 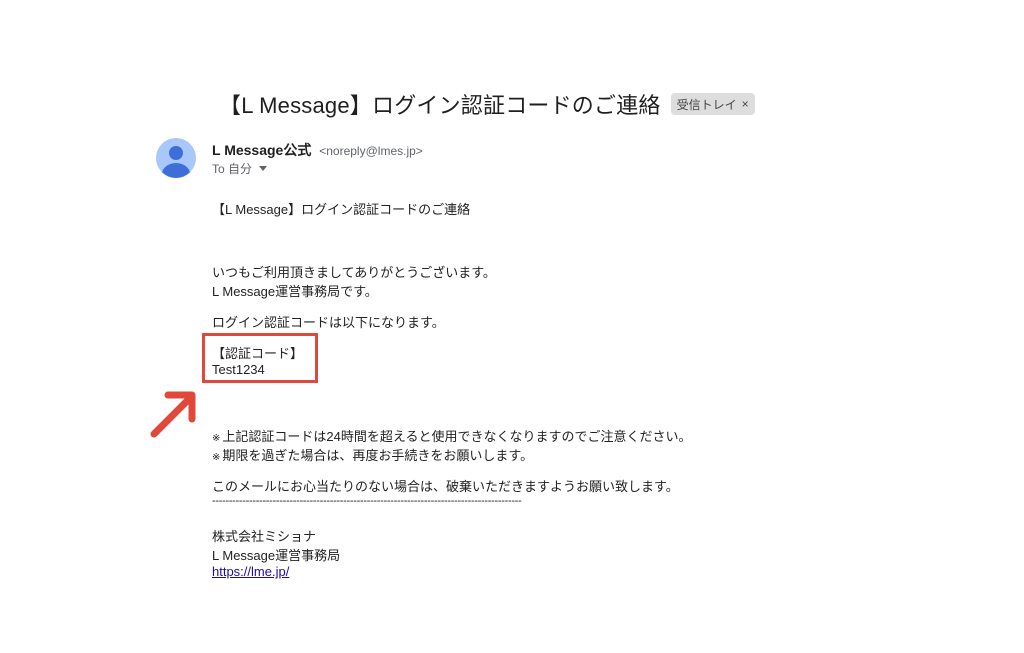 I want to click on remove-label-icon: ×, so click(x=745, y=104).